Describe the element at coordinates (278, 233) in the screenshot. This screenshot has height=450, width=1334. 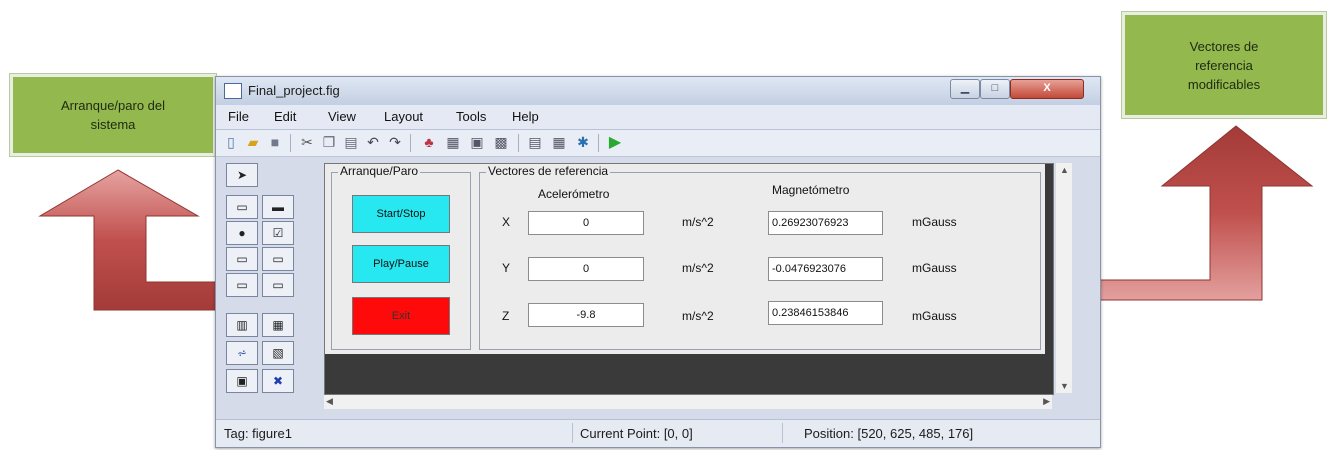
I see `checkbox-tool-icon: ☑` at that location.